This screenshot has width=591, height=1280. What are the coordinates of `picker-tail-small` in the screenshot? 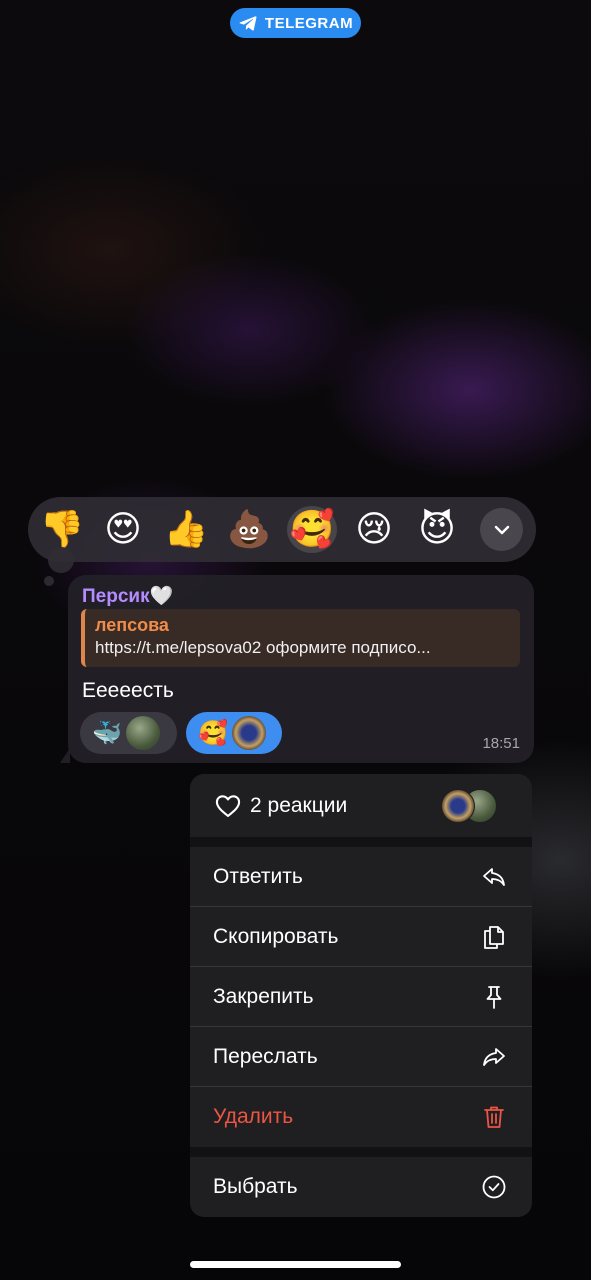 It's located at (49, 581).